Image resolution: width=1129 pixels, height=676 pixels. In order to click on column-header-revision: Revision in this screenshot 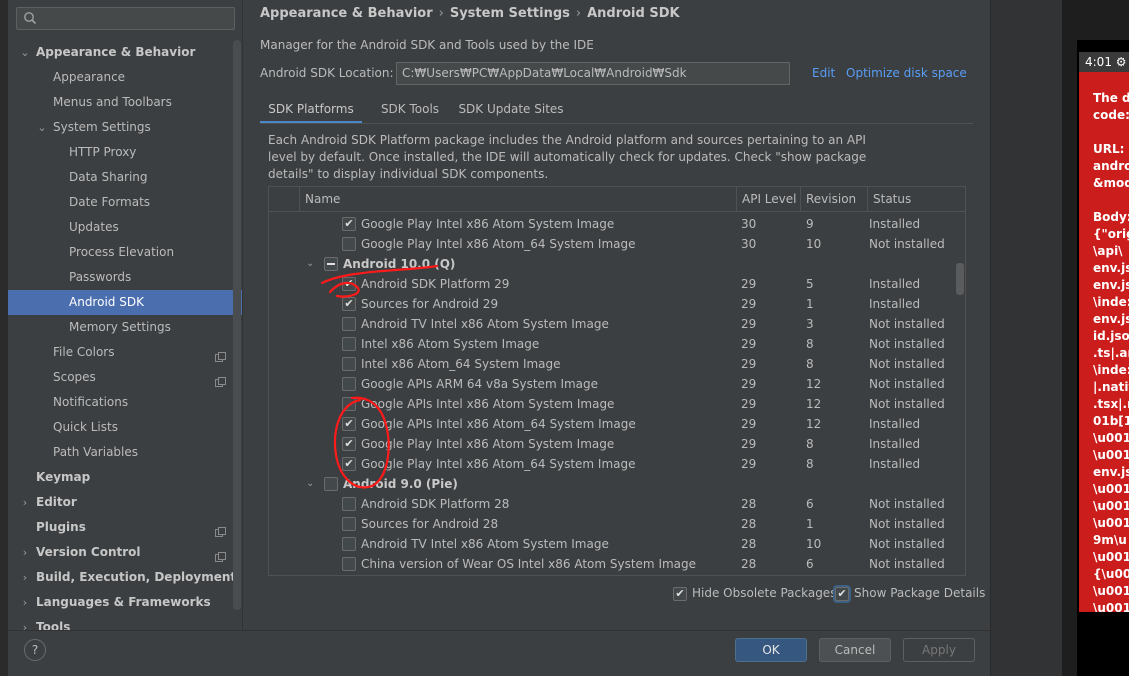, I will do `click(833, 199)`.